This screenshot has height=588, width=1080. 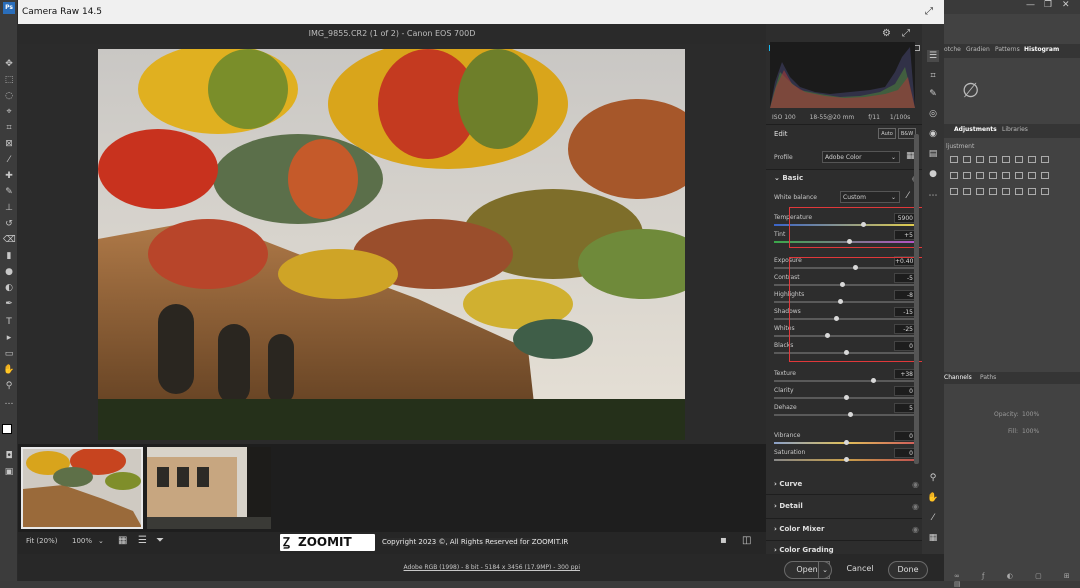 I want to click on slider-value-field: +38, so click(x=905, y=374).